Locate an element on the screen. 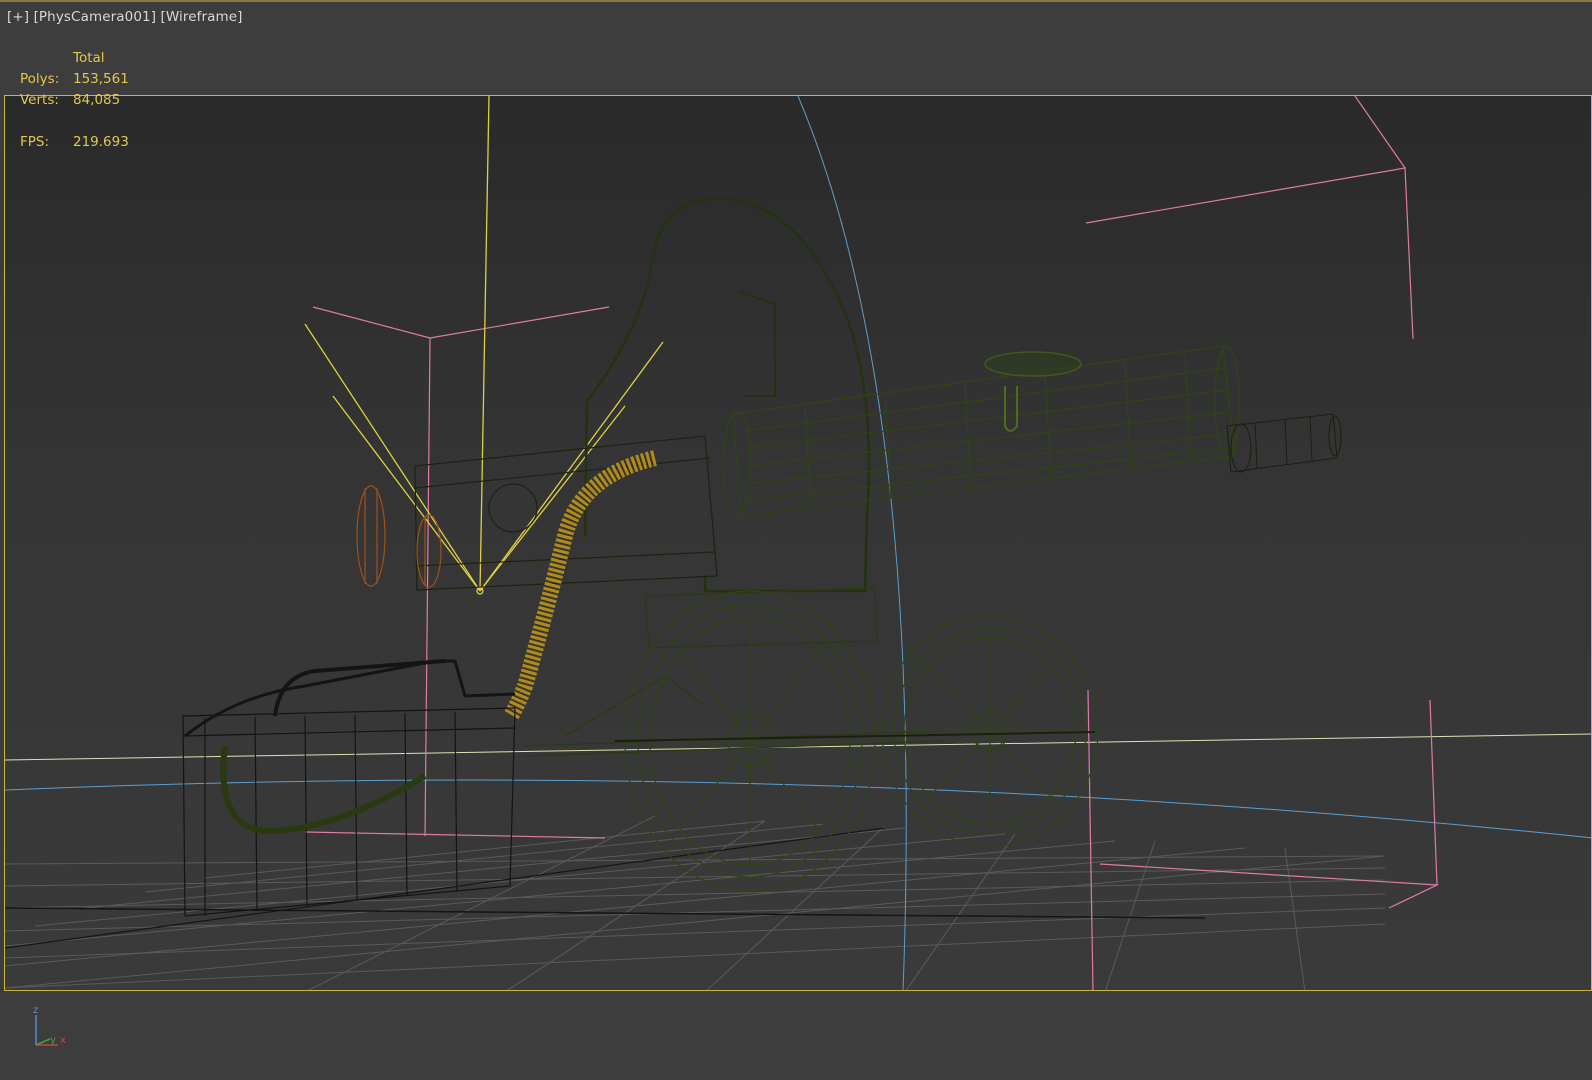  axis-y-line is located at coordinates (43, 1042).